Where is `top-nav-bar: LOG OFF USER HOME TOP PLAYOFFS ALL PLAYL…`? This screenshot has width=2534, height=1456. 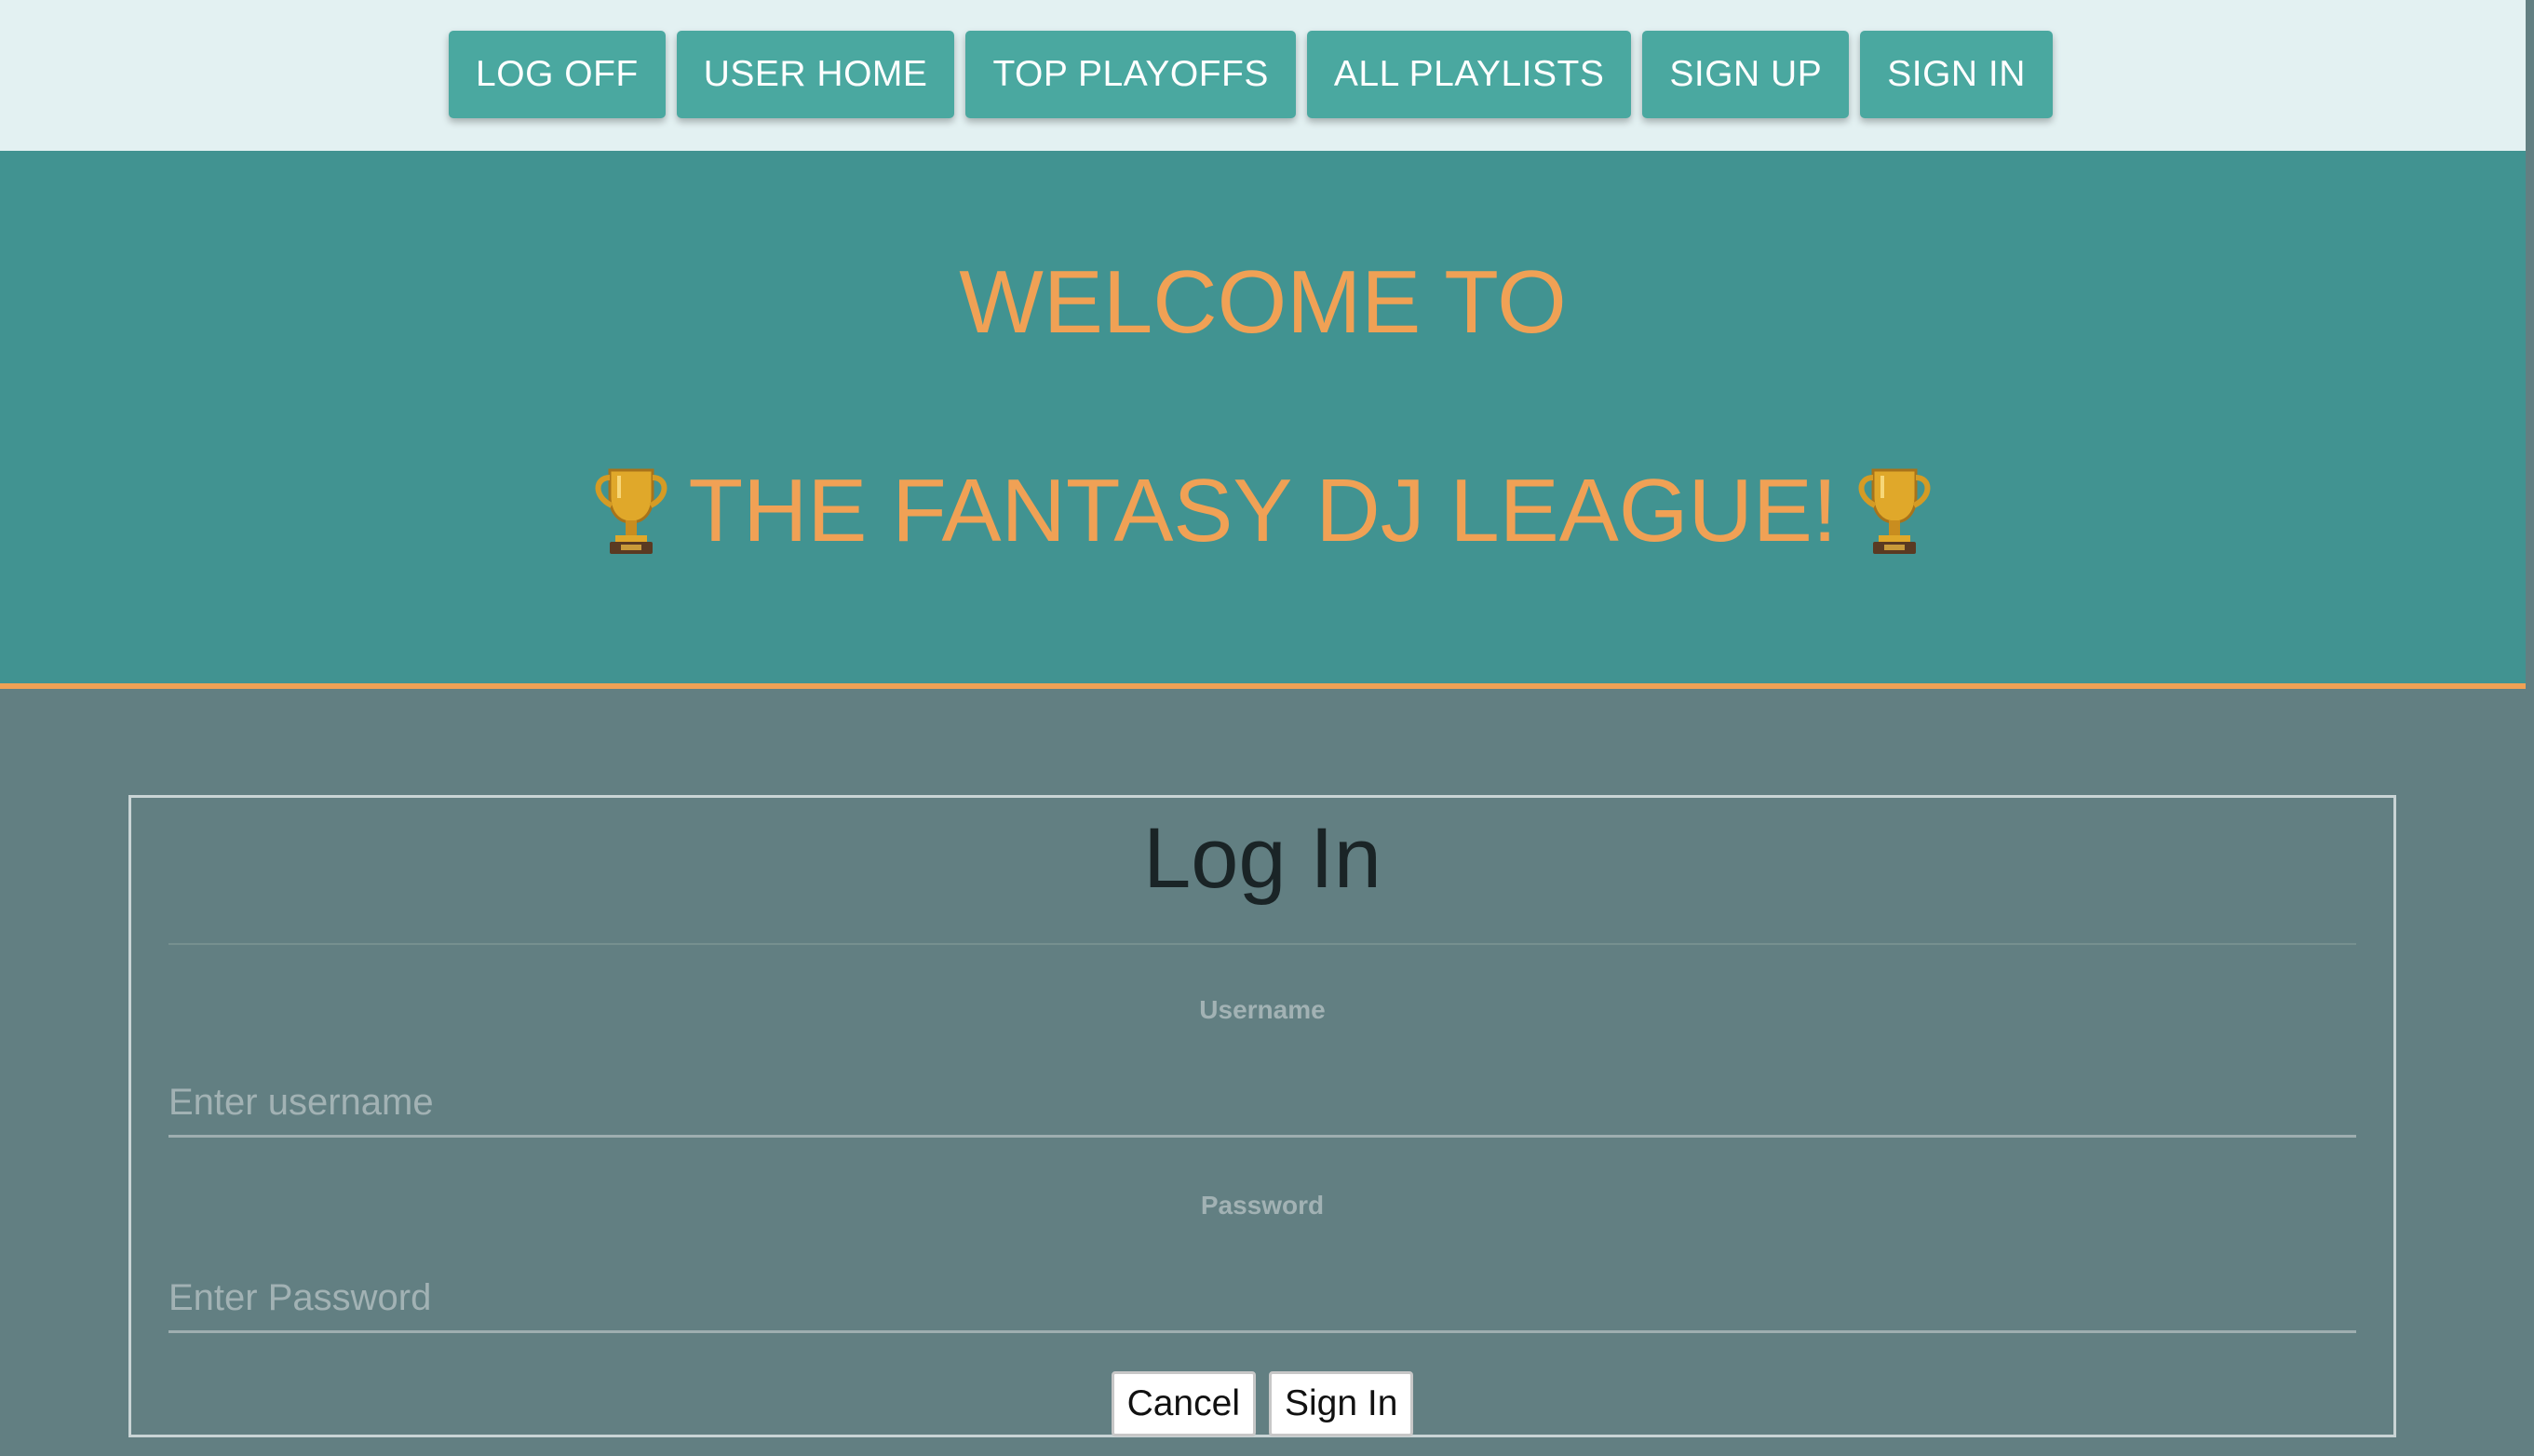 top-nav-bar: LOG OFF USER HOME TOP PLAYOFFS ALL PLAYL… is located at coordinates (1263, 75).